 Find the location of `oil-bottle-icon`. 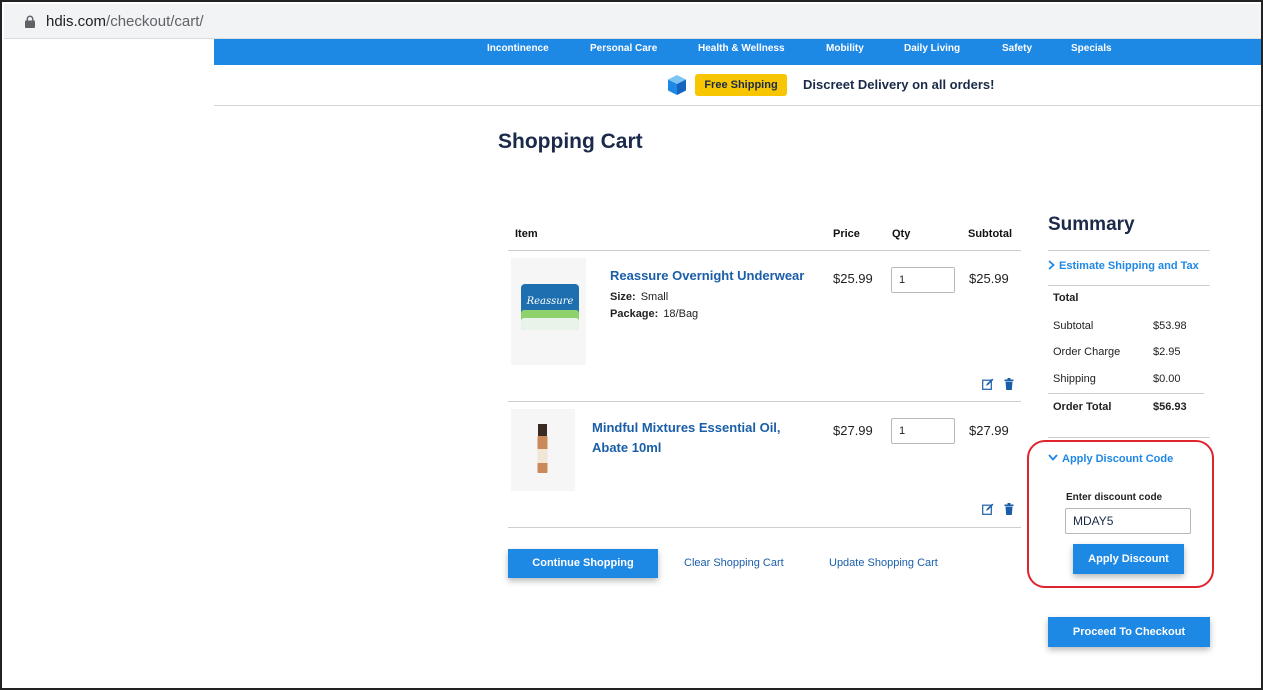

oil-bottle-icon is located at coordinates (542, 448).